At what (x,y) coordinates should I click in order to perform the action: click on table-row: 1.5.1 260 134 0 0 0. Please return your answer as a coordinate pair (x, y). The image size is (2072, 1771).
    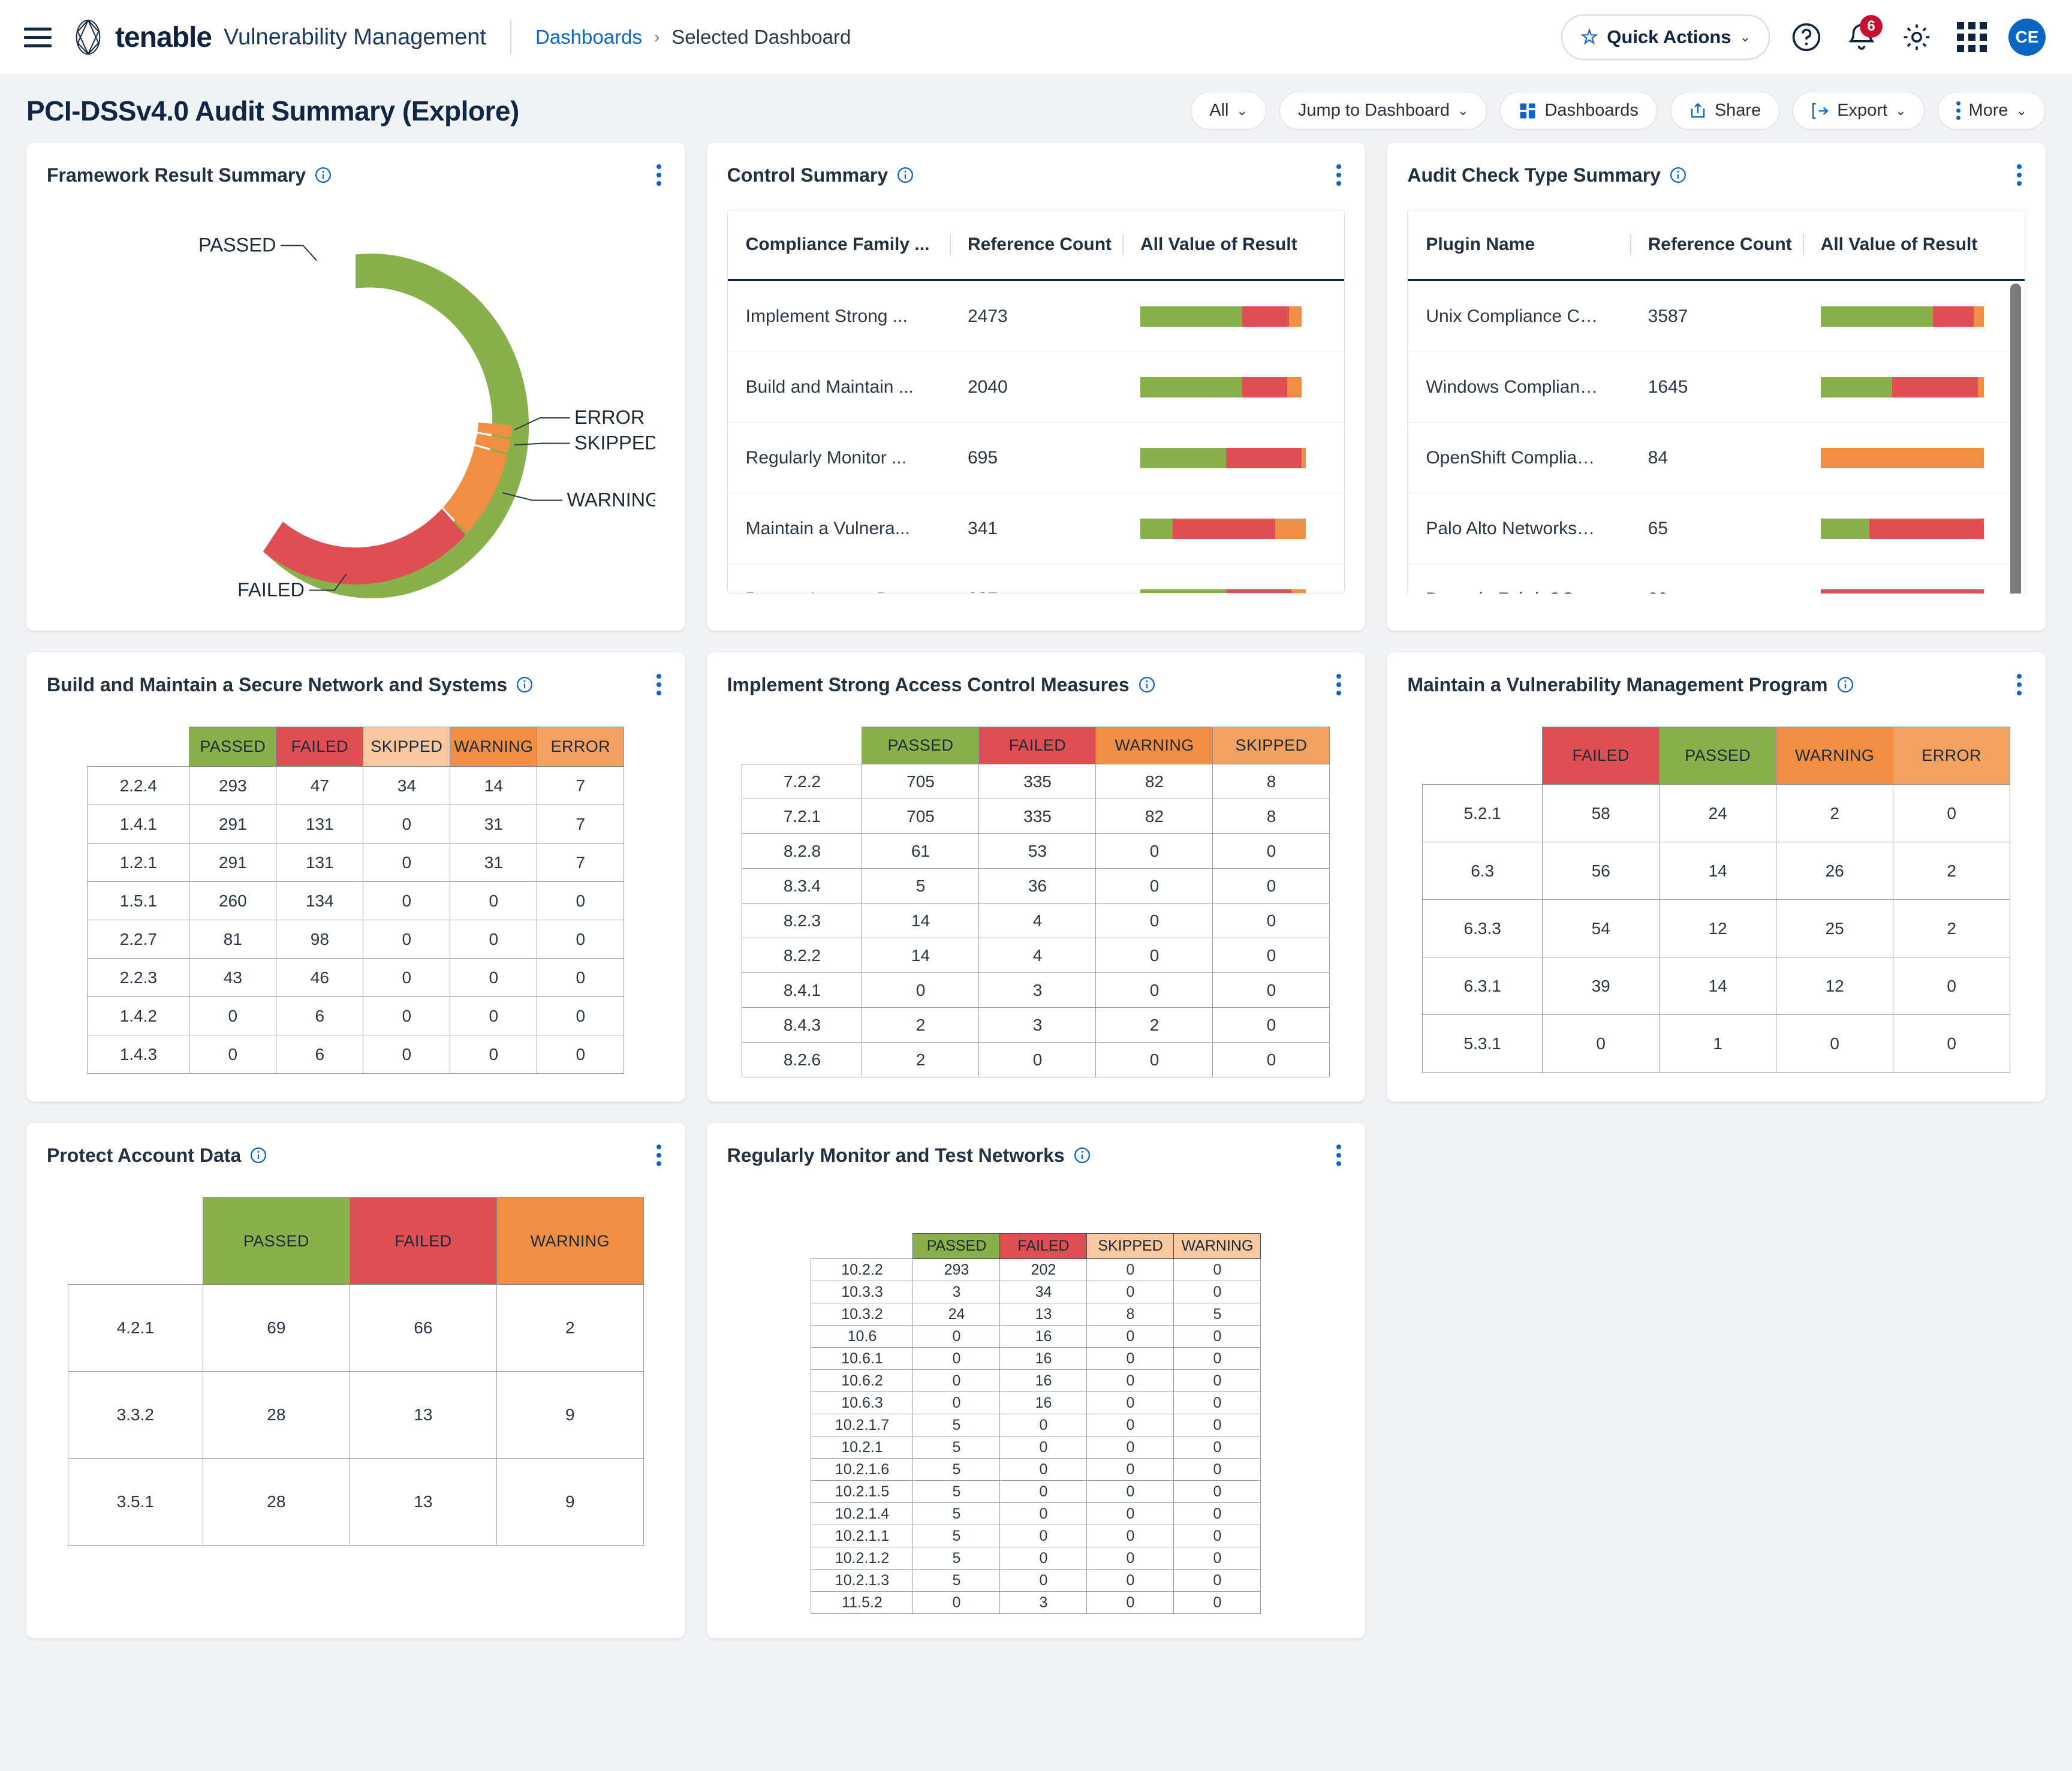
    Looking at the image, I should click on (356, 900).